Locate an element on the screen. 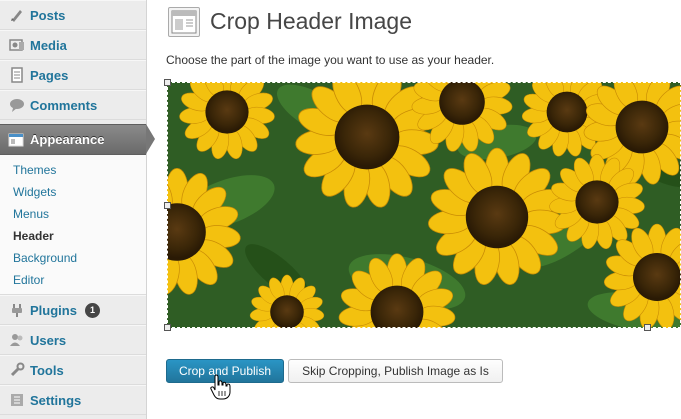 The width and height of the screenshot is (681, 419). submenu-header: Header is located at coordinates (33, 236).